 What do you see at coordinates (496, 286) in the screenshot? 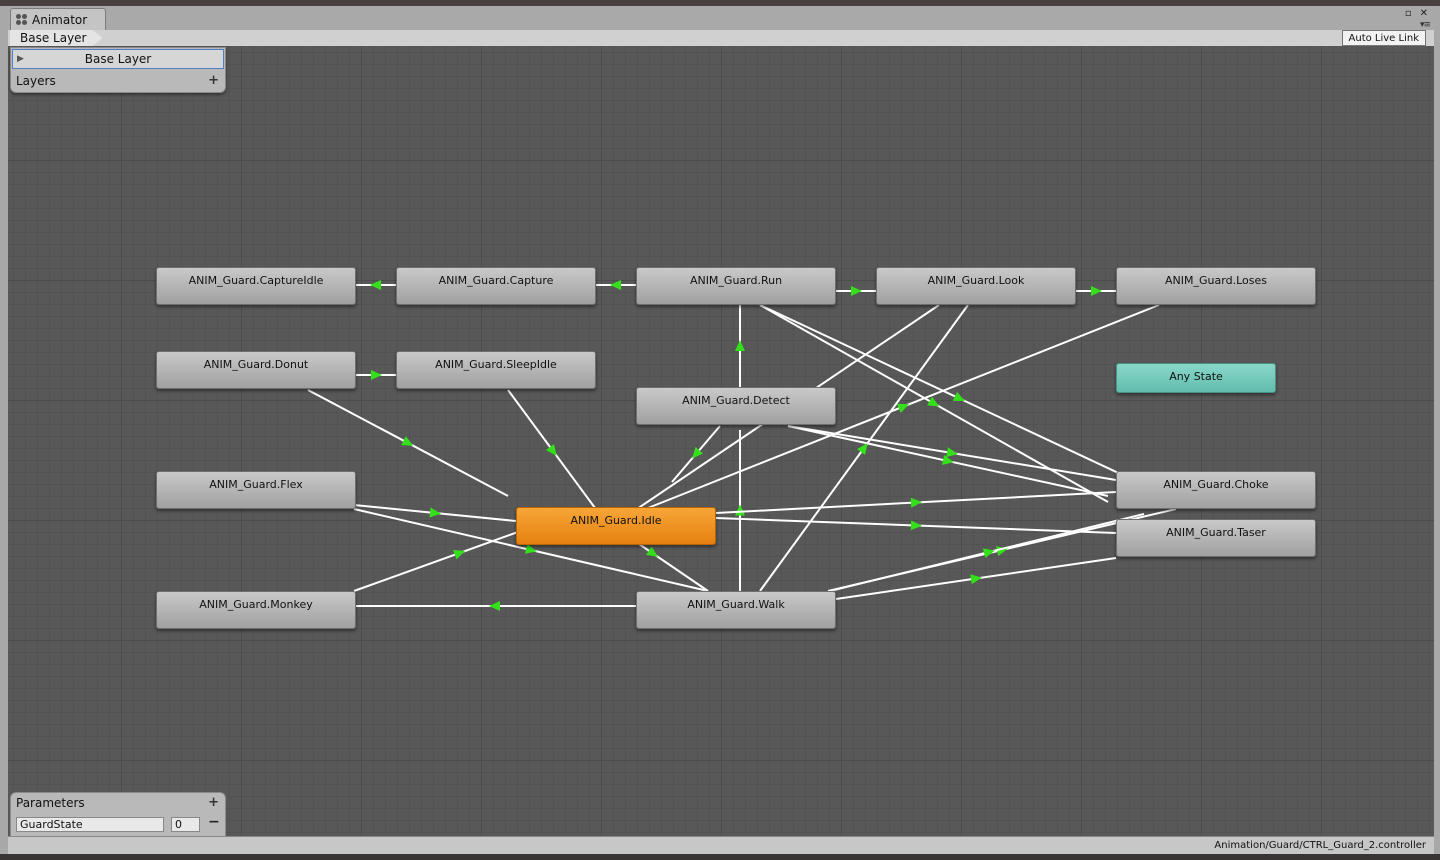
I see `state-capture: ANIM_Guard.Capture` at bounding box center [496, 286].